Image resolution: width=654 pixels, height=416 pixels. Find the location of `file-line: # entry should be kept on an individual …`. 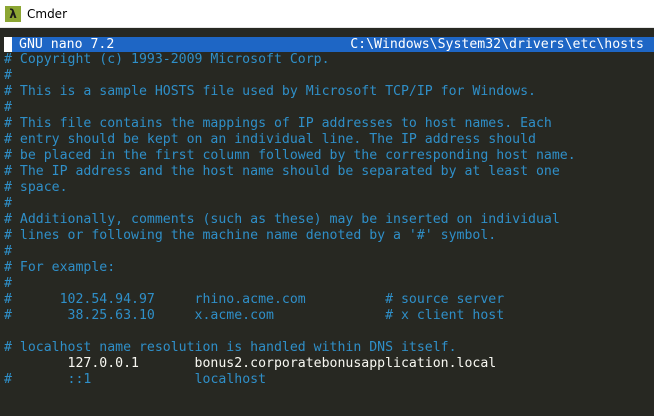

file-line: # entry should be kept on an individual … is located at coordinates (270, 139).